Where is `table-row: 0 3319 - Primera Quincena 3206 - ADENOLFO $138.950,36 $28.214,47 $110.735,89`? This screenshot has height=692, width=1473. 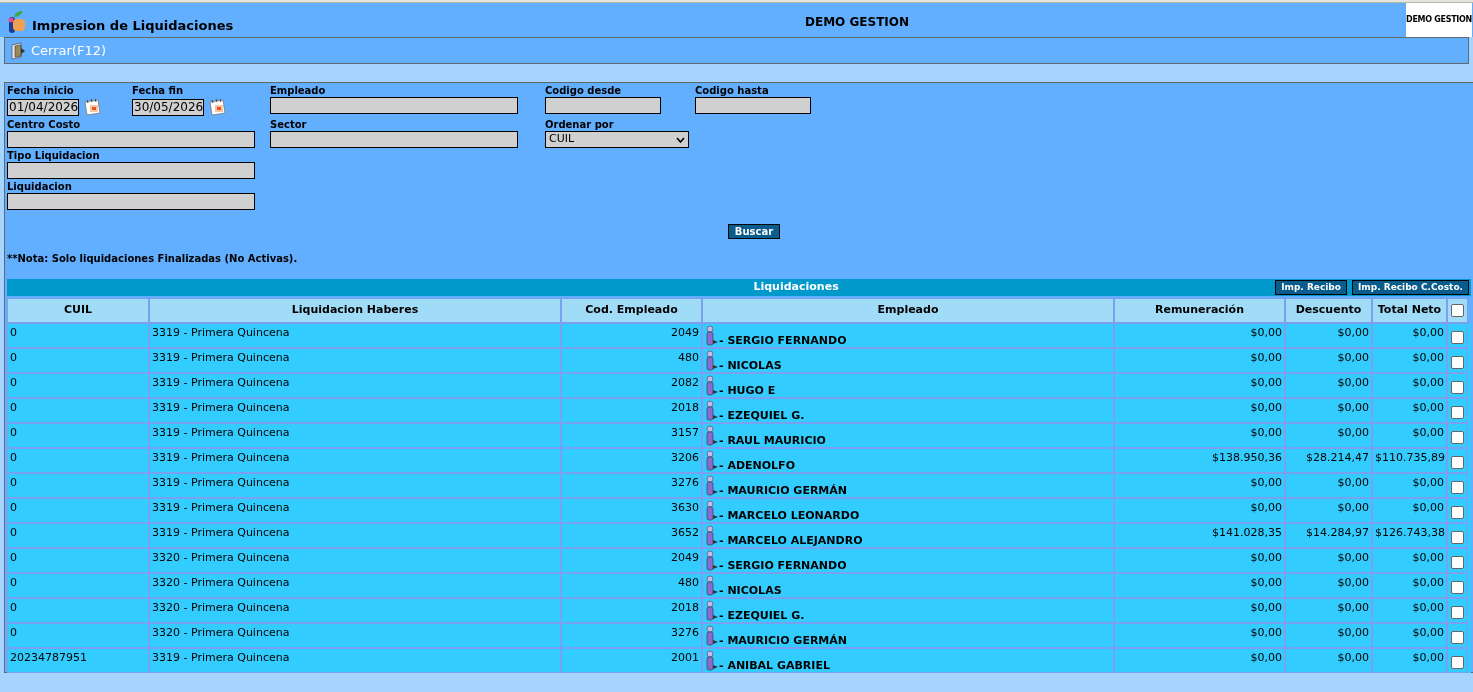
table-row: 0 3319 - Primera Quincena 3206 - ADENOLFO $138.950,36 $28.214,47 $110.735,89 is located at coordinates (739, 460).